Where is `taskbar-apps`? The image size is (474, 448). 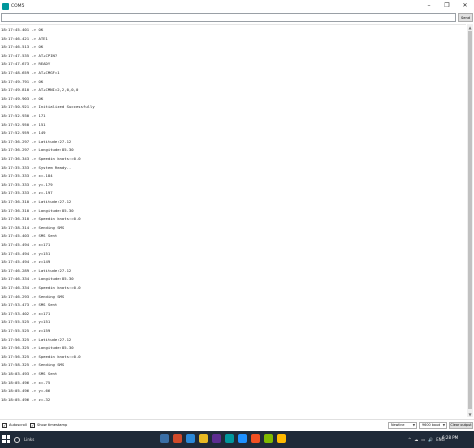
taskbar-apps is located at coordinates (225, 439).